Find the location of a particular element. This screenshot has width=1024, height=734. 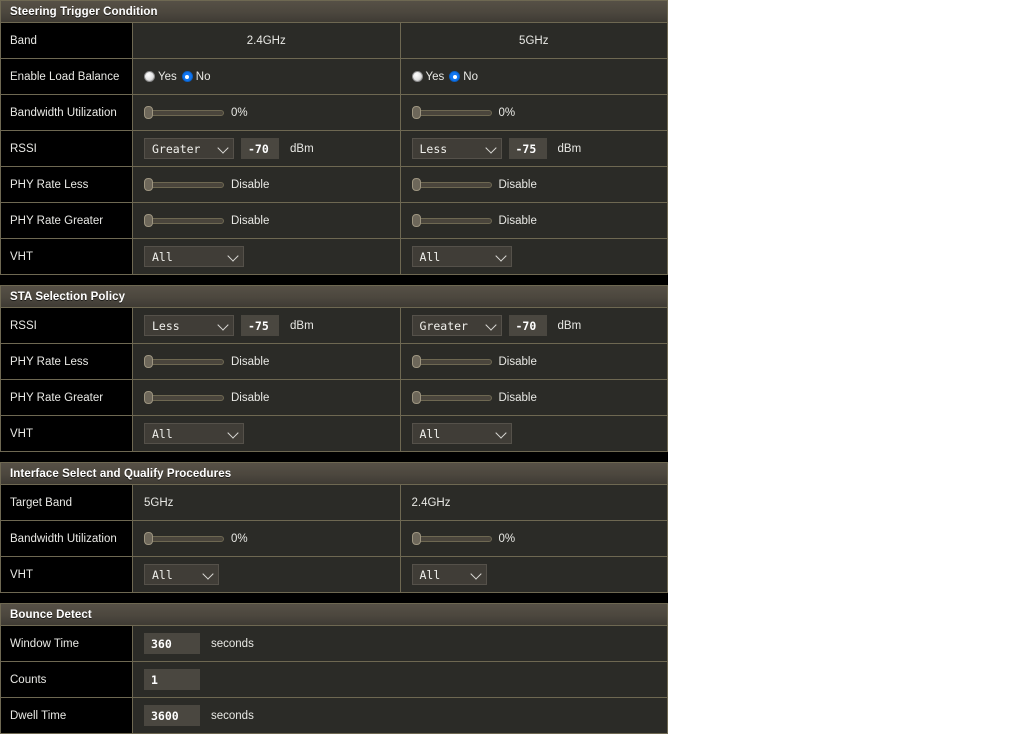

text-input: 360 is located at coordinates (172, 643).